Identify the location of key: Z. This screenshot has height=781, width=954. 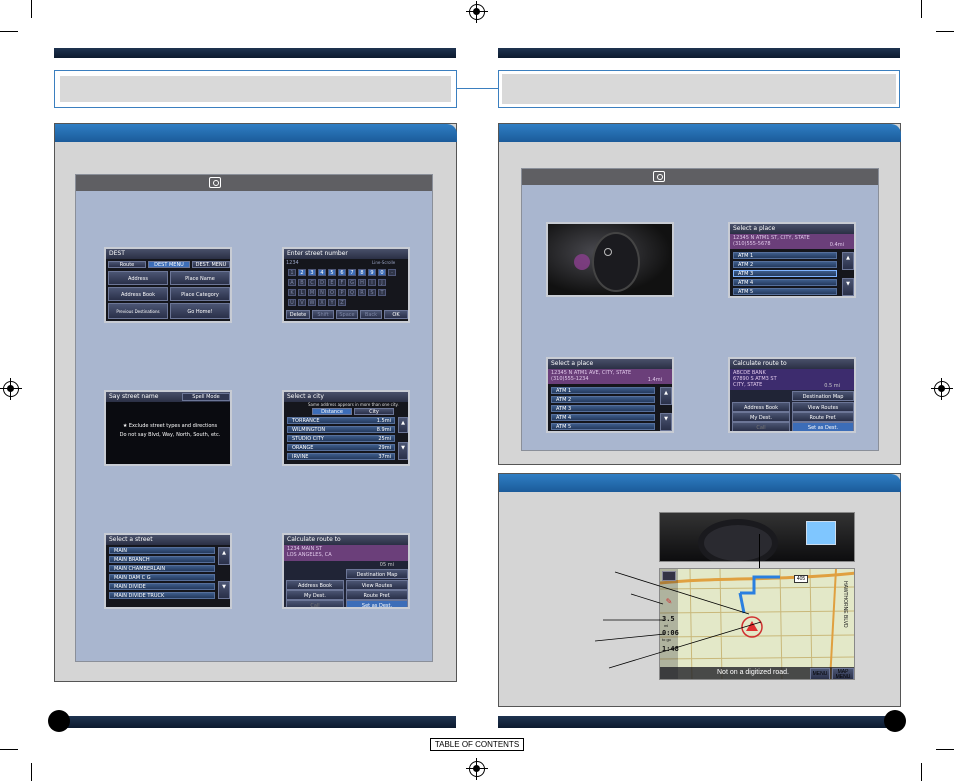
(342, 302).